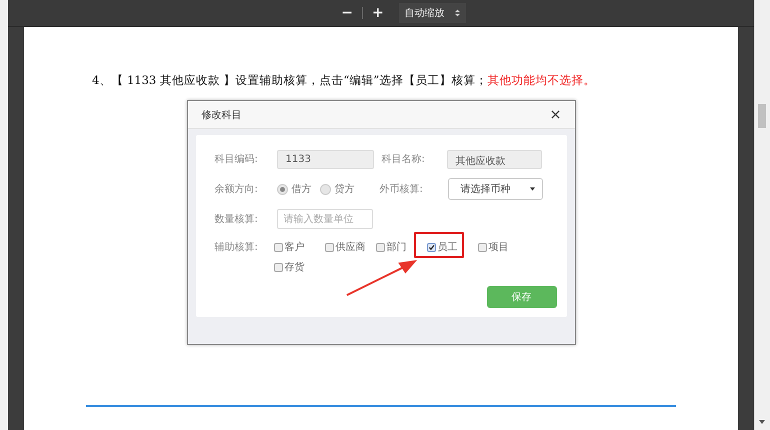 The width and height of the screenshot is (770, 430). I want to click on scrollbar-thumb, so click(762, 116).